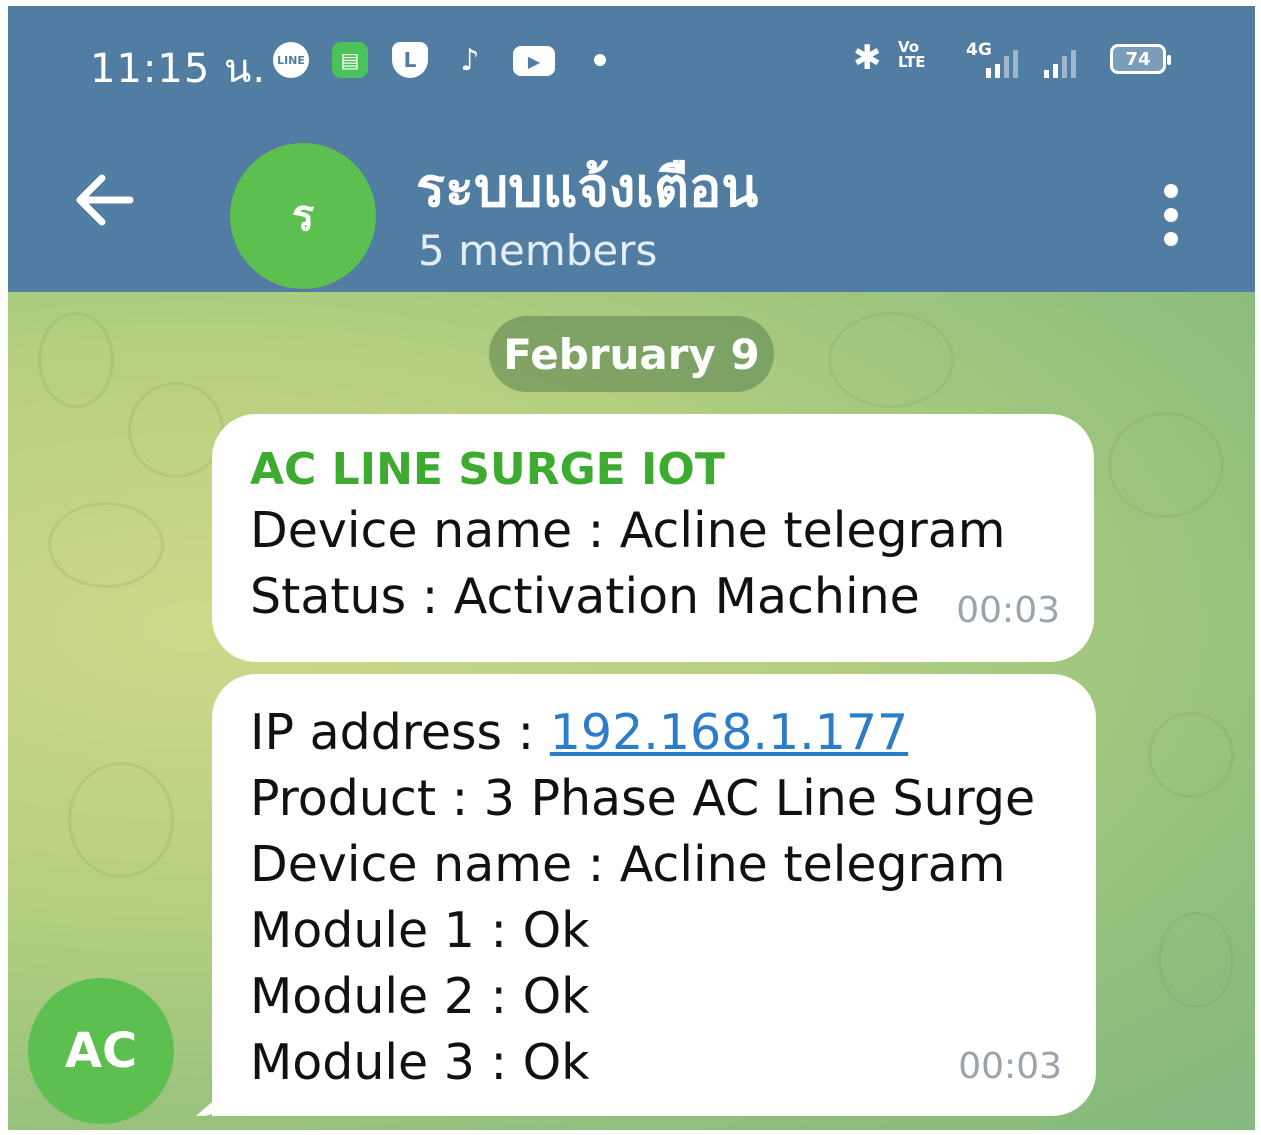 This screenshot has height=1135, width=1261. Describe the element at coordinates (291, 60) in the screenshot. I see `line-icon: LINE` at that location.